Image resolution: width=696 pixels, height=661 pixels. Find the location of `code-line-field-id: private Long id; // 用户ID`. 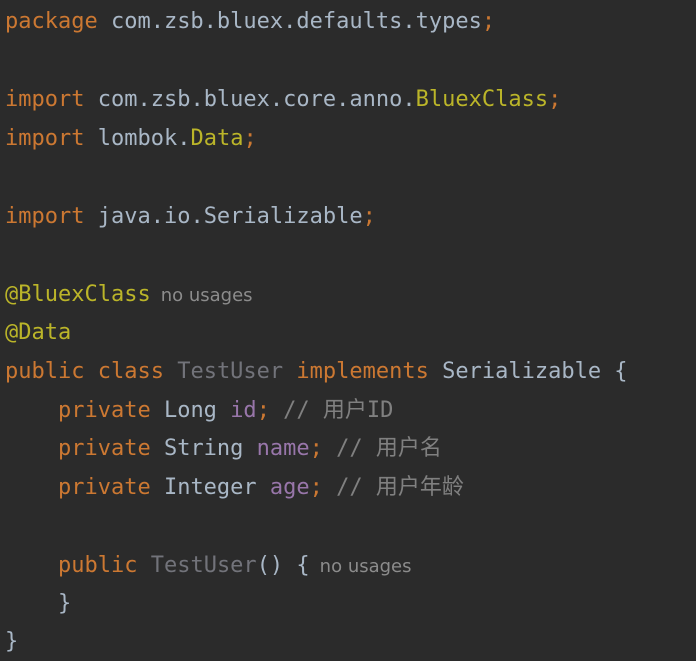

code-line-field-id: private Long id; // 用户ID is located at coordinates (199, 410).